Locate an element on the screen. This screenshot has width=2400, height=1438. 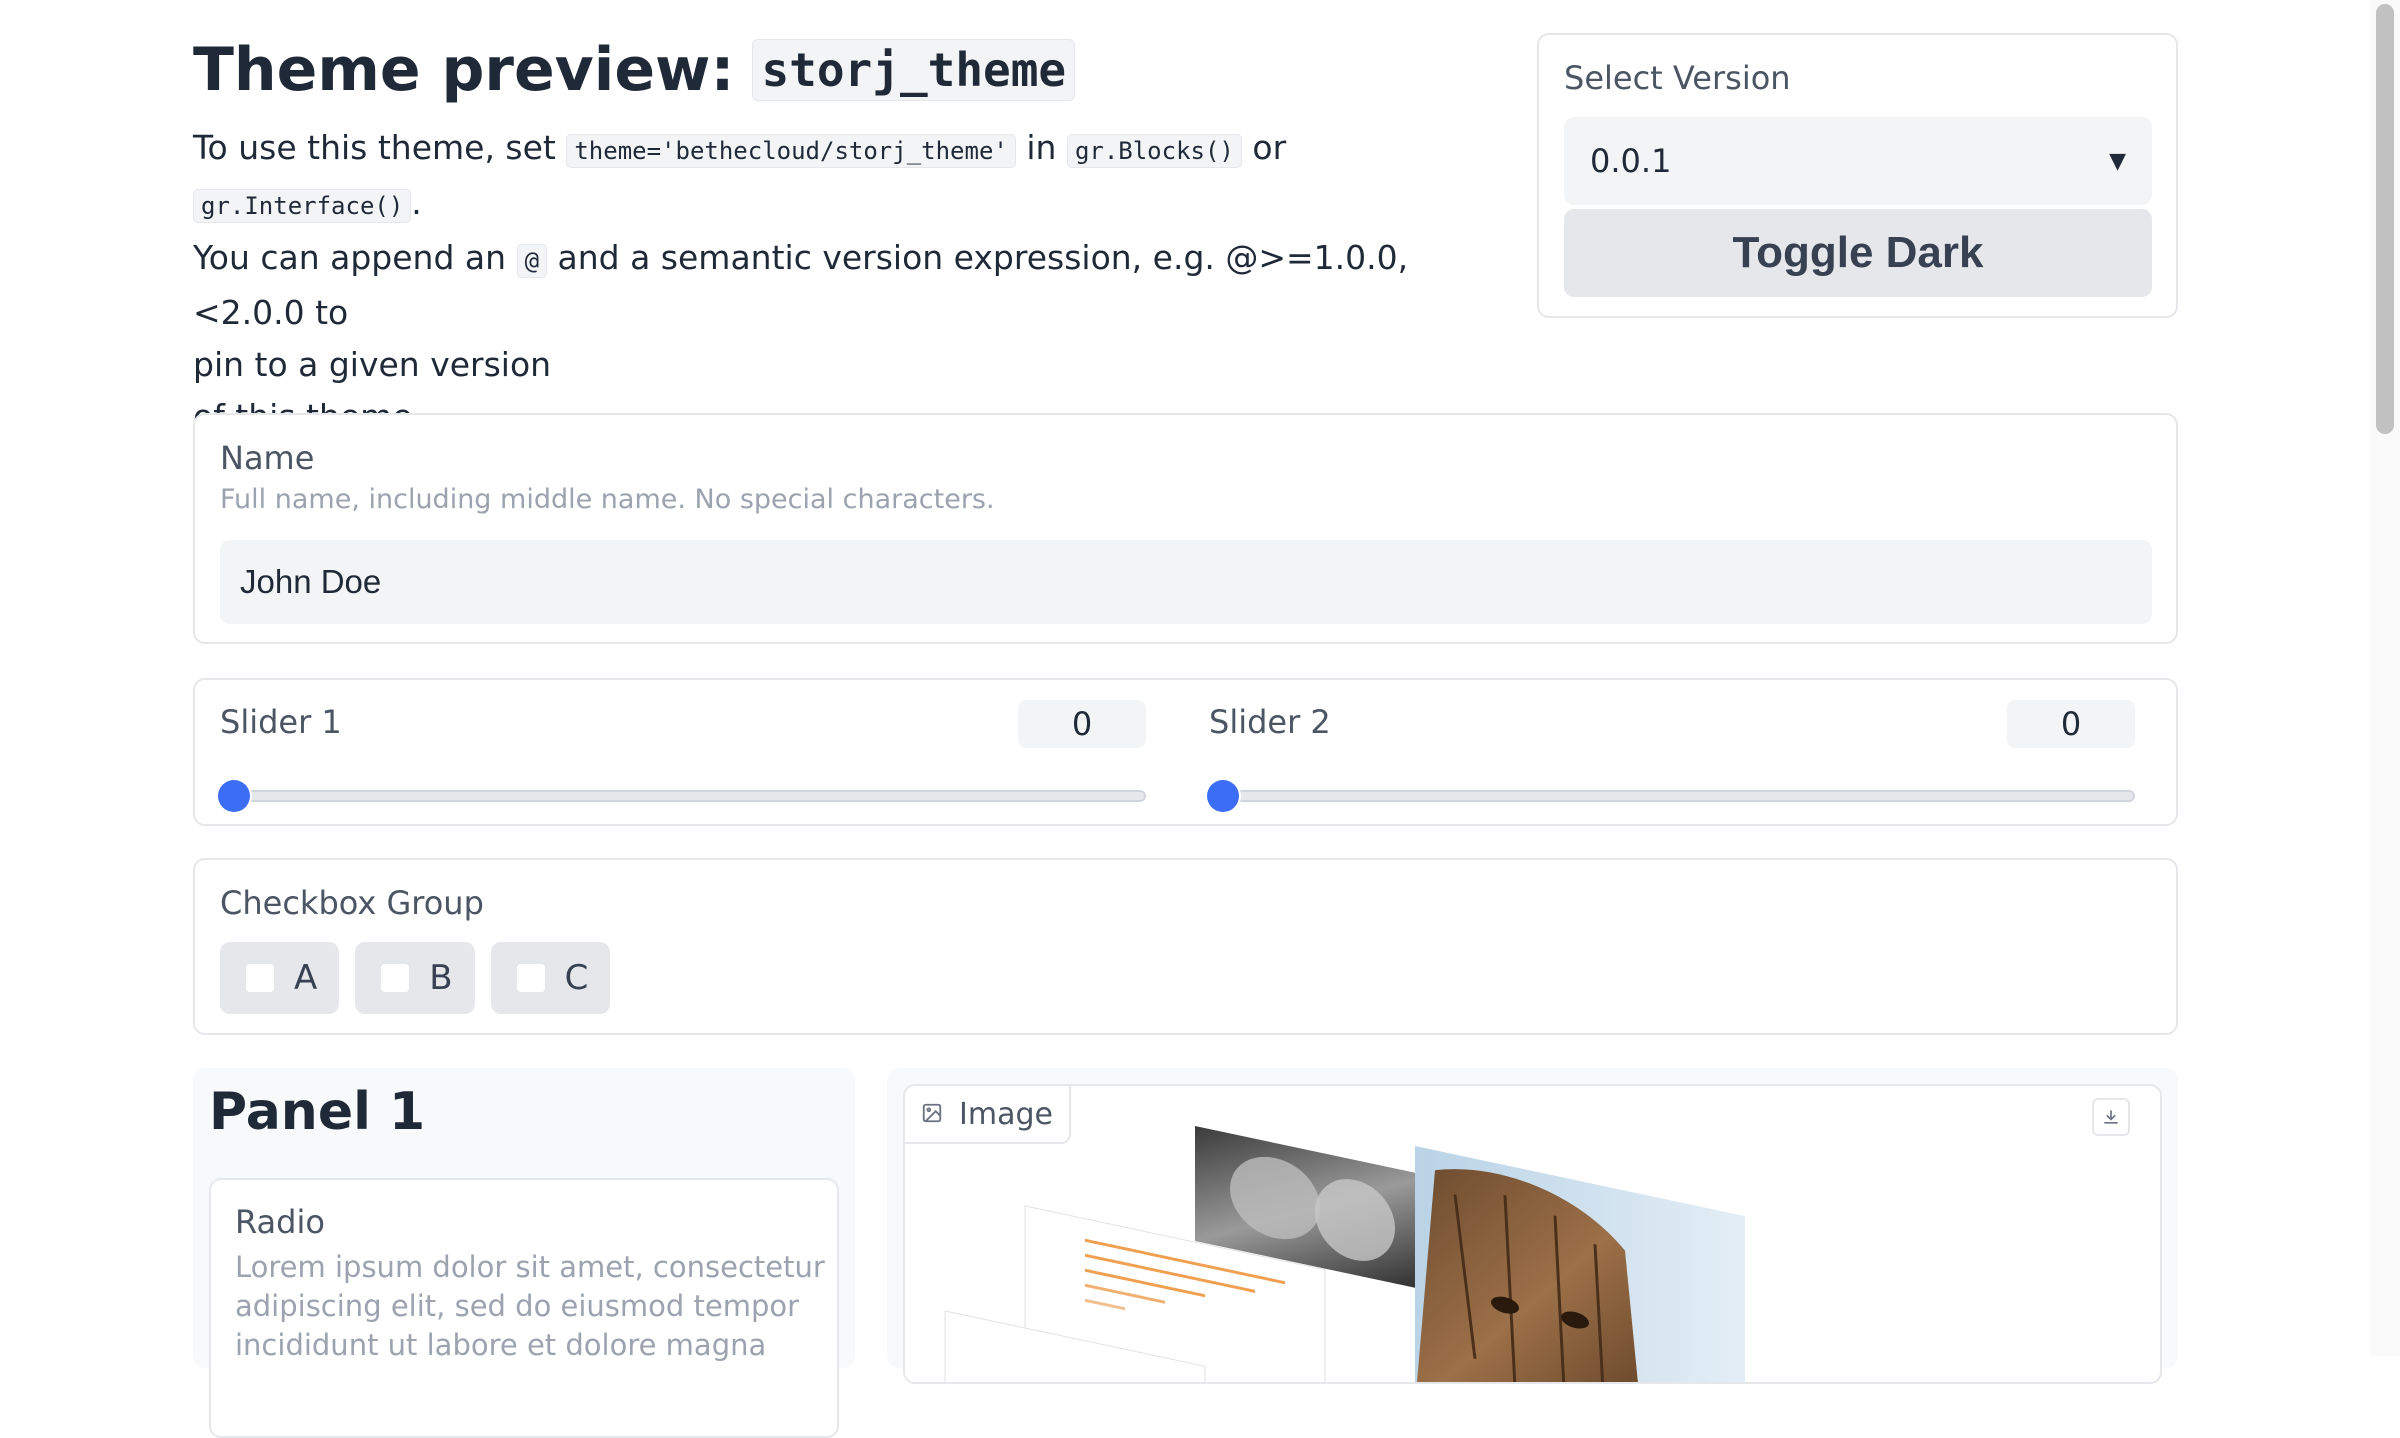
panel-1-title: Panel 1 is located at coordinates (317, 1112).